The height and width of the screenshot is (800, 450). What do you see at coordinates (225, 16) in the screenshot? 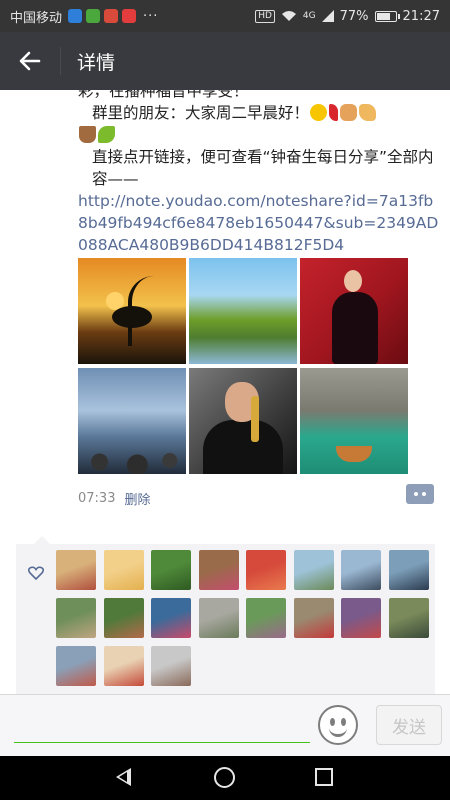
I see `status-bar: 中国移动 ··· HD 4G 77% 21:27` at bounding box center [225, 16].